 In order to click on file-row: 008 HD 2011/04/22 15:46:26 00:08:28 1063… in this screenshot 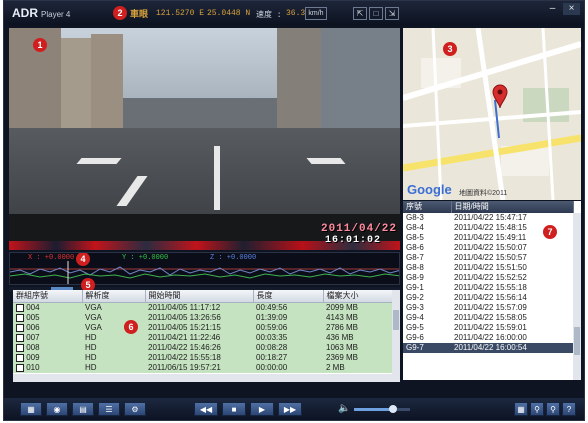, I will do `click(202, 348)`.